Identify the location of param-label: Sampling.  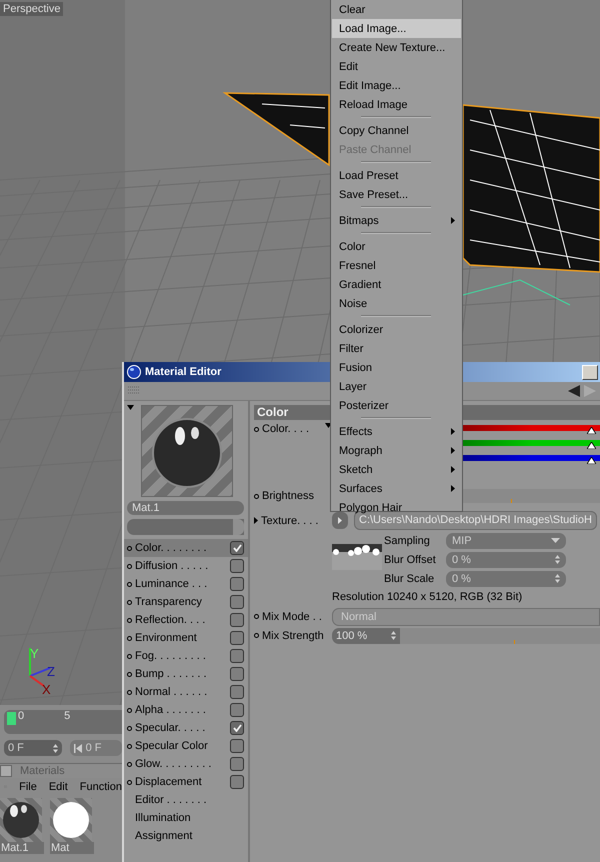
(407, 540).